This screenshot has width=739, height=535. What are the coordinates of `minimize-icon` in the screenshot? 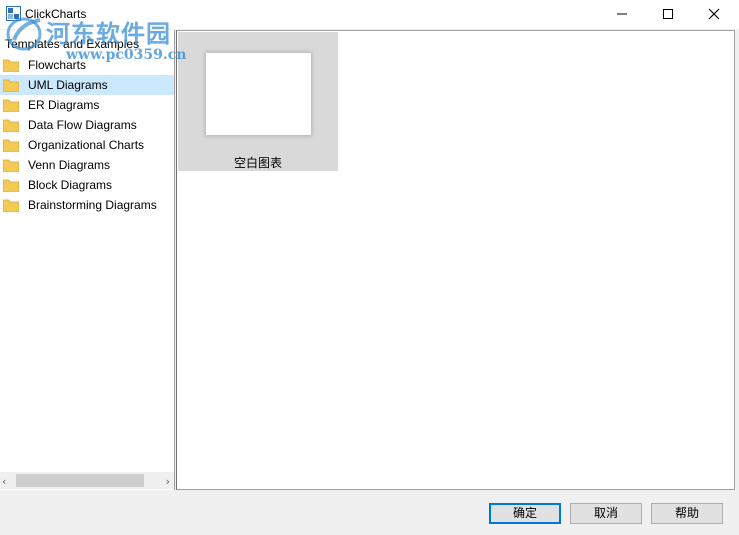 It's located at (622, 14).